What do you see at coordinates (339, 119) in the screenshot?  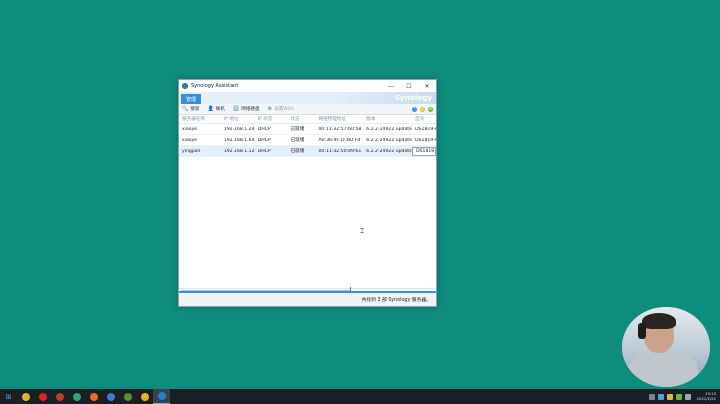 I see `col-header-mac: 网络物理地址` at bounding box center [339, 119].